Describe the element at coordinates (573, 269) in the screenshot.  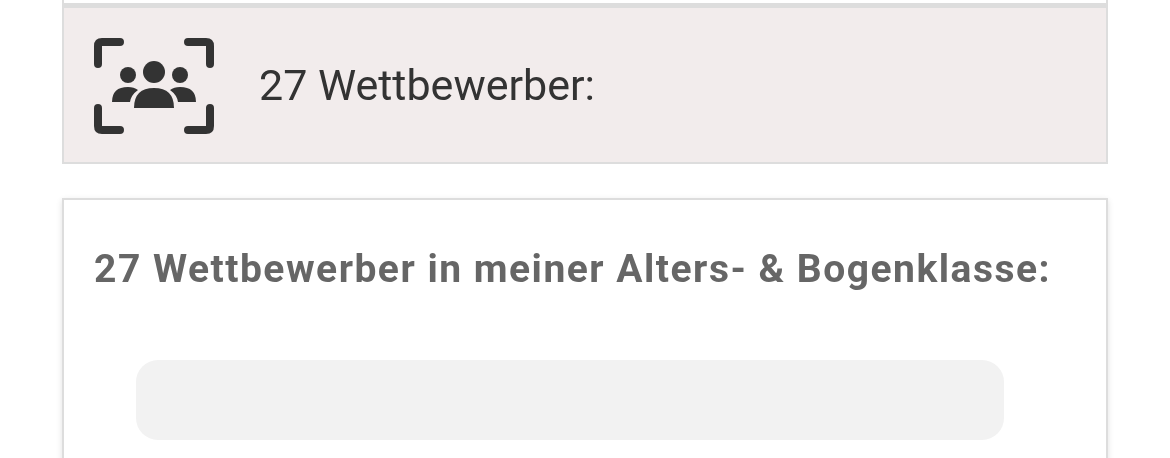
I see `card-heading: 27 Wettbewerber in meiner Alters- & Bogenklasse:` at that location.